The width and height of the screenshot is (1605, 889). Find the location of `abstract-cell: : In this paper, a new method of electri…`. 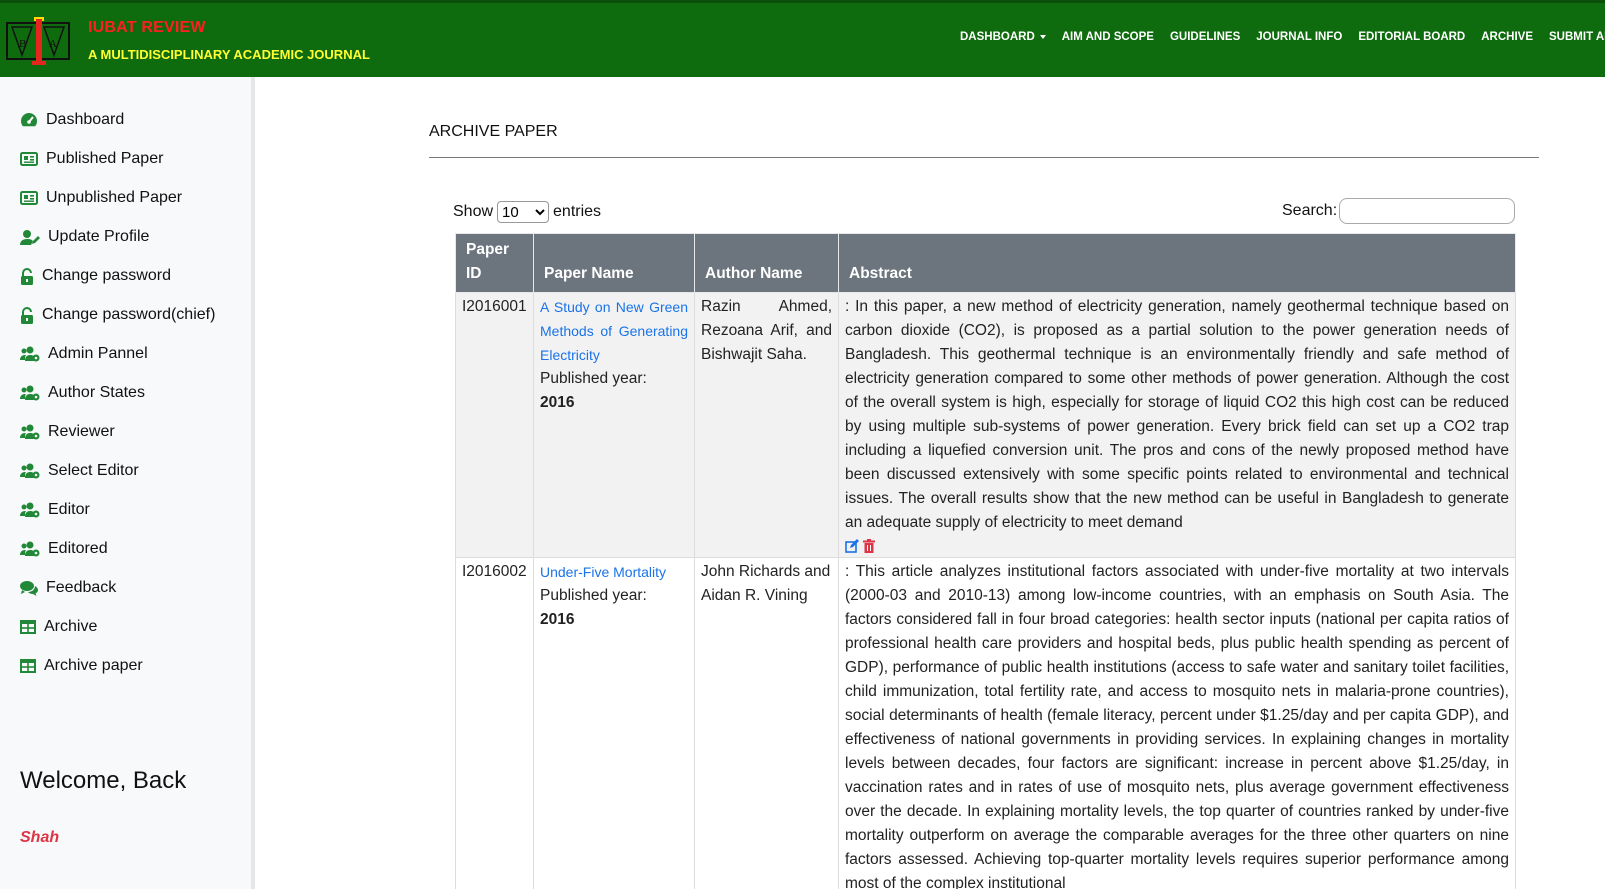

abstract-cell: : In this paper, a new method of electri… is located at coordinates (1177, 425).